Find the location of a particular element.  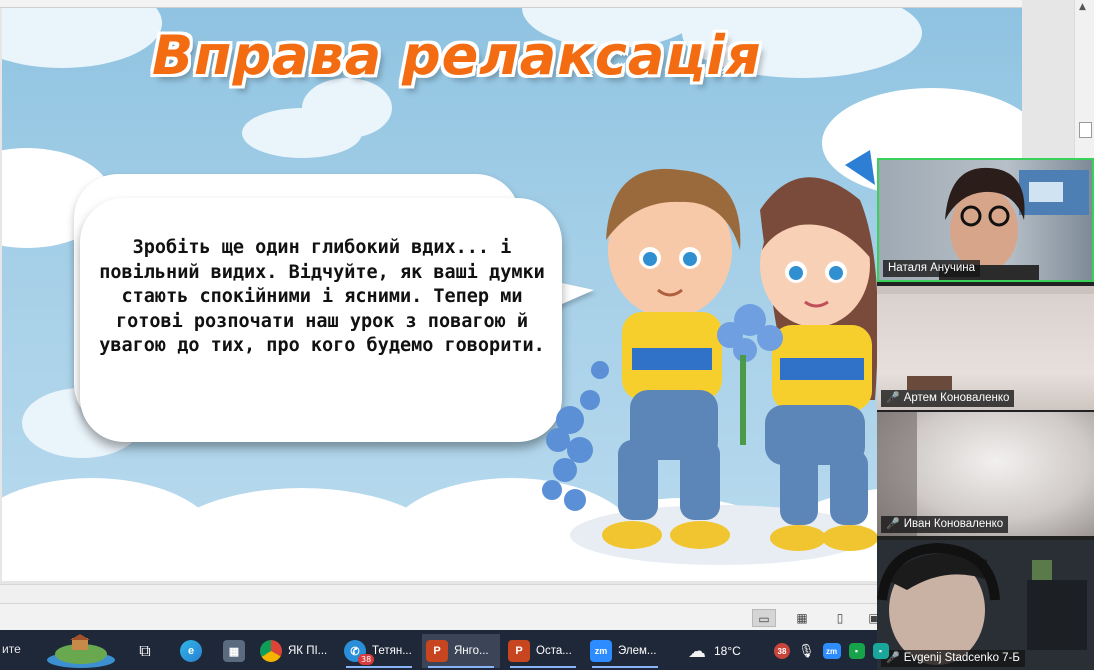

weather-icon: ☁ is located at coordinates (697, 650).